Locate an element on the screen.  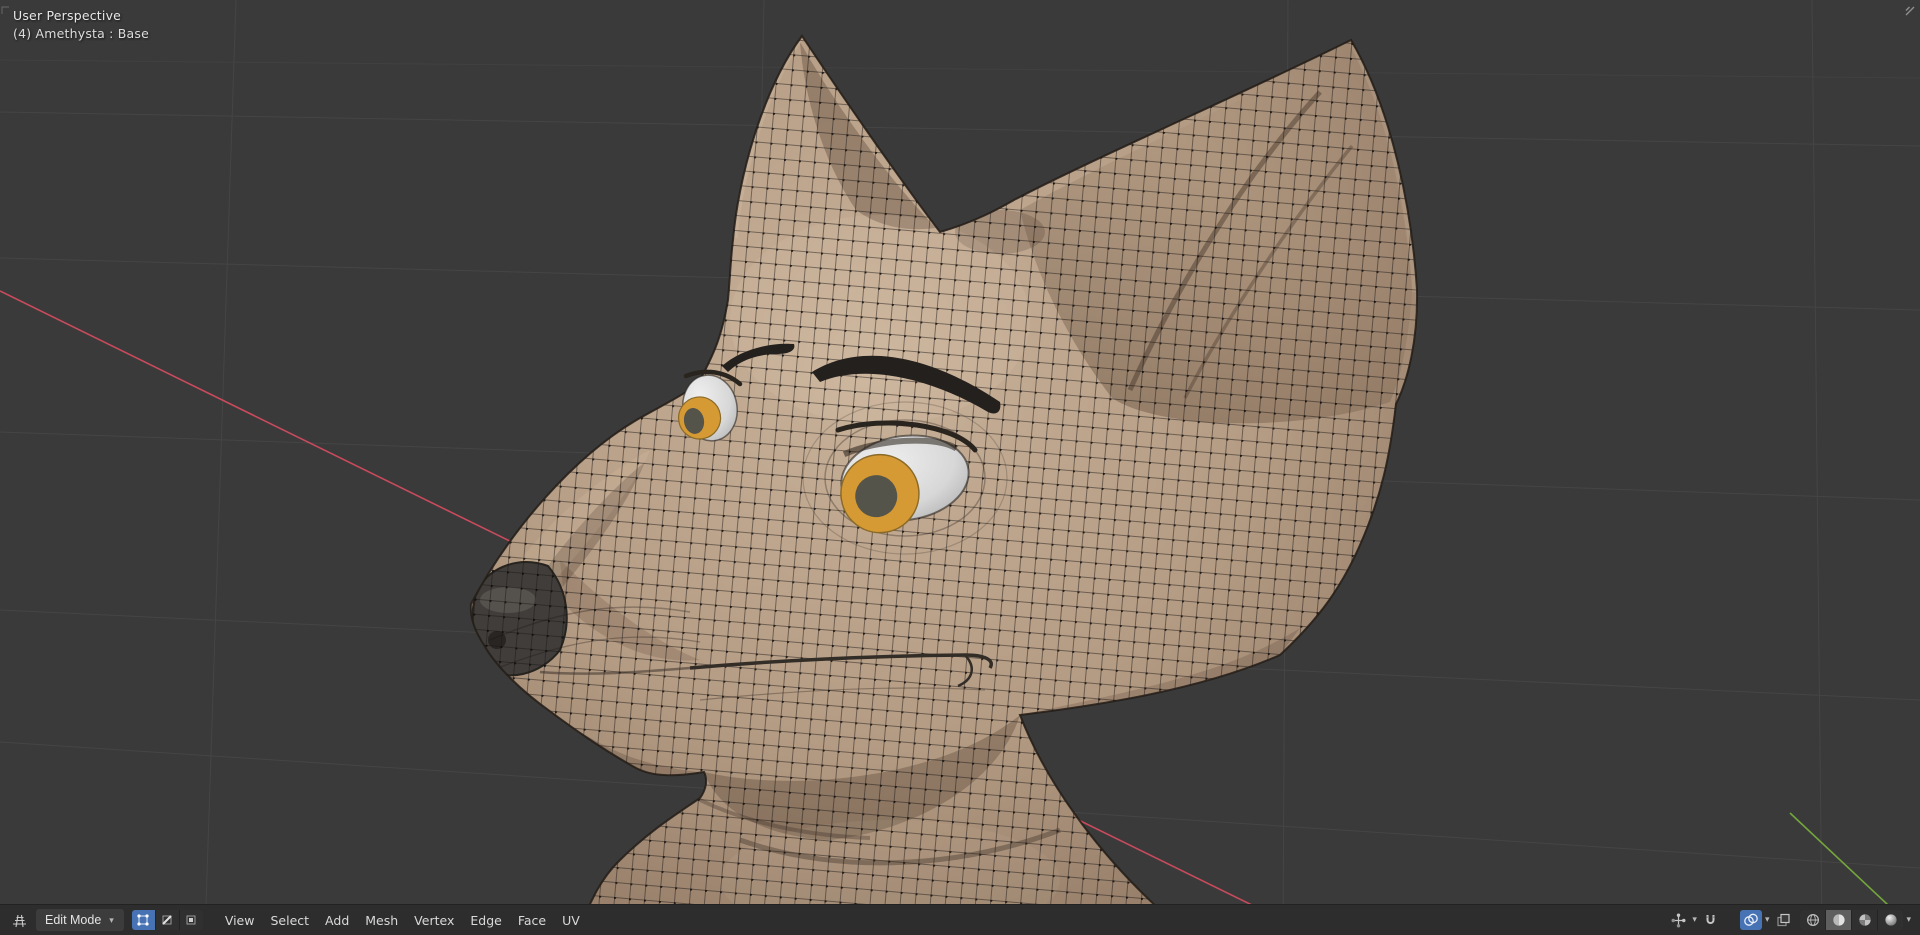
menu-add: Add is located at coordinates (337, 920).